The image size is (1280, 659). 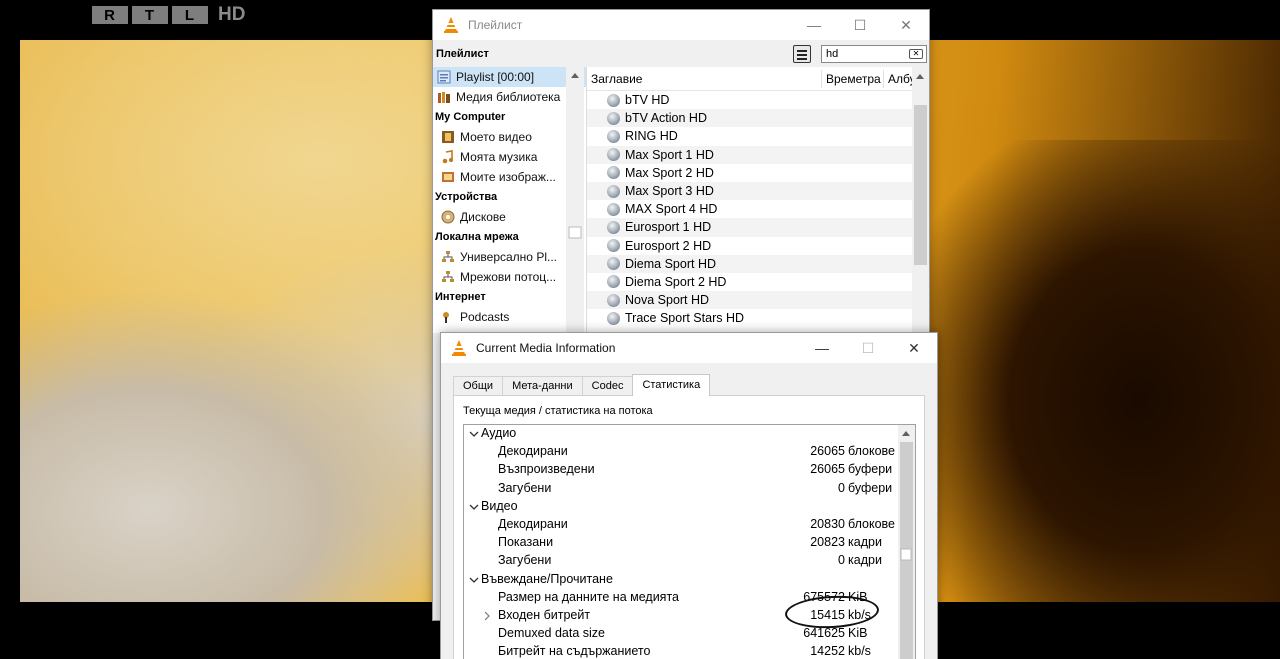 What do you see at coordinates (689, 489) in the screenshot?
I see `tree-row: Загубени 0 буфери` at bounding box center [689, 489].